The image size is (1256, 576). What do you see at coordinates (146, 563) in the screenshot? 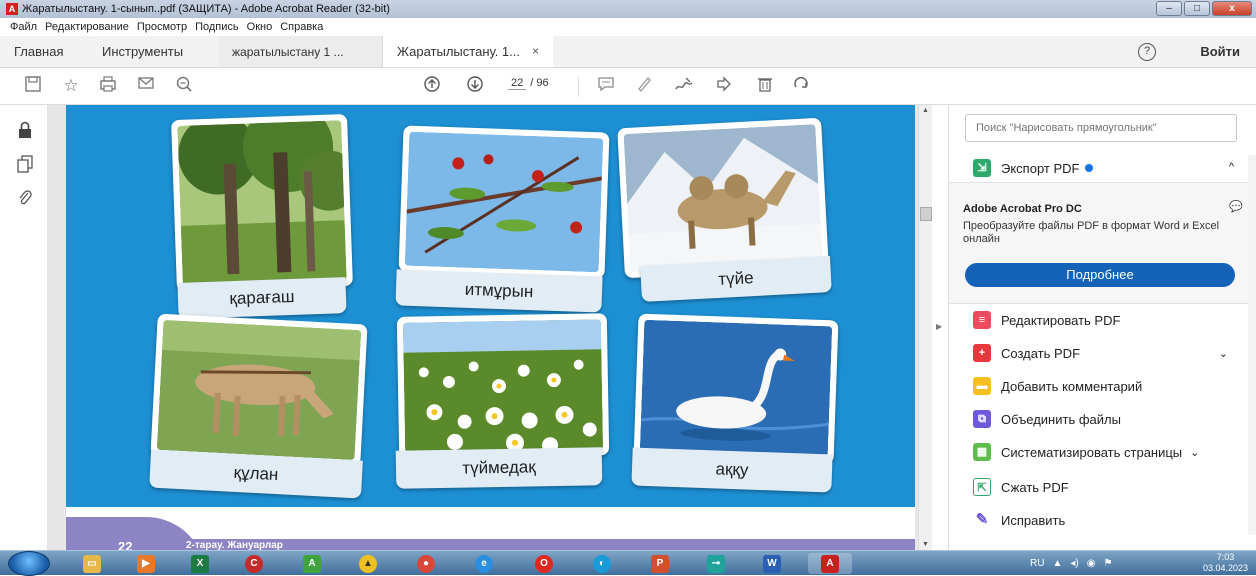
I see `taskbar-media: ▶` at bounding box center [146, 563].